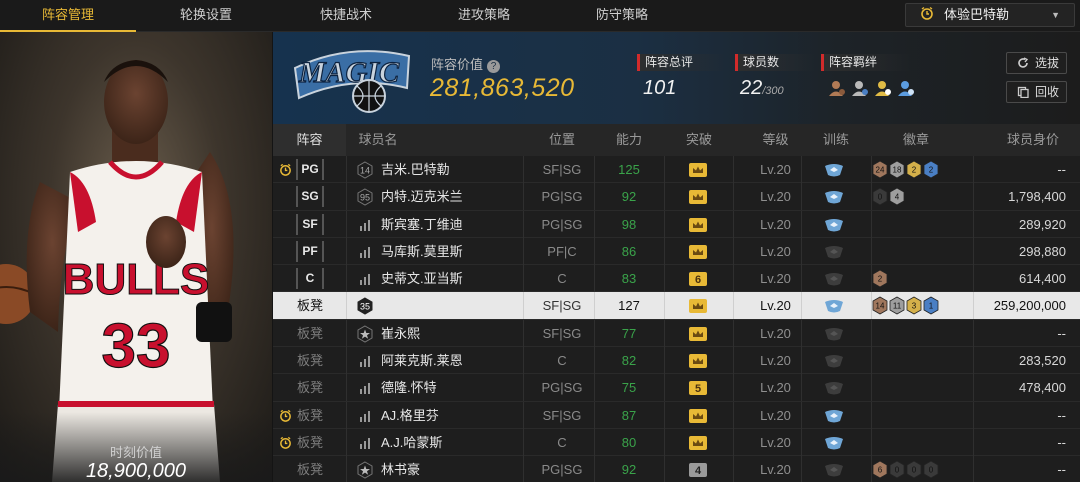 The image size is (1080, 482). I want to click on breakthrough-badge: 4, so click(698, 472).